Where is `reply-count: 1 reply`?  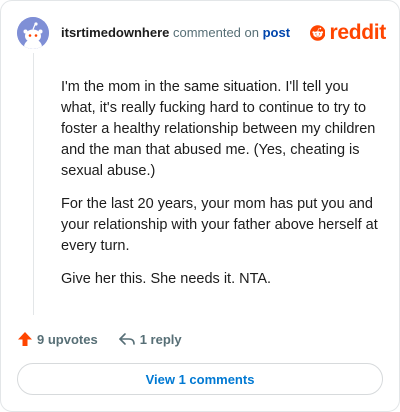 reply-count: 1 reply is located at coordinates (160, 339).